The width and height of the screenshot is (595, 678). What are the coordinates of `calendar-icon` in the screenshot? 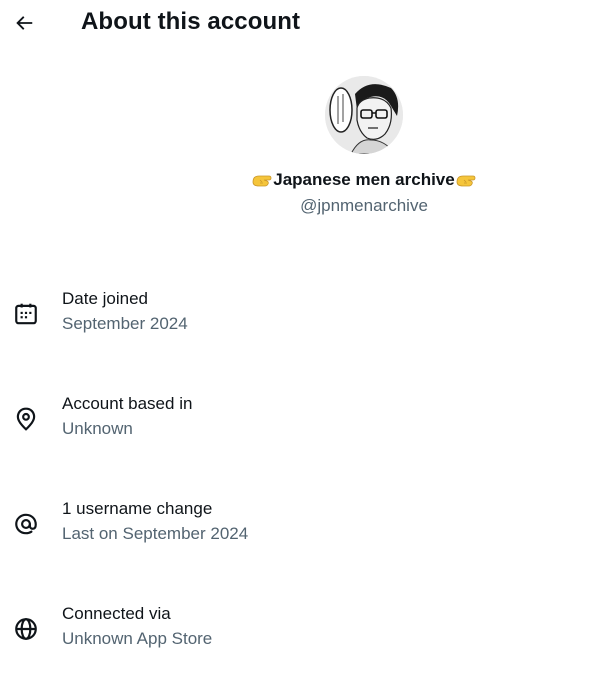 It's located at (26, 314).